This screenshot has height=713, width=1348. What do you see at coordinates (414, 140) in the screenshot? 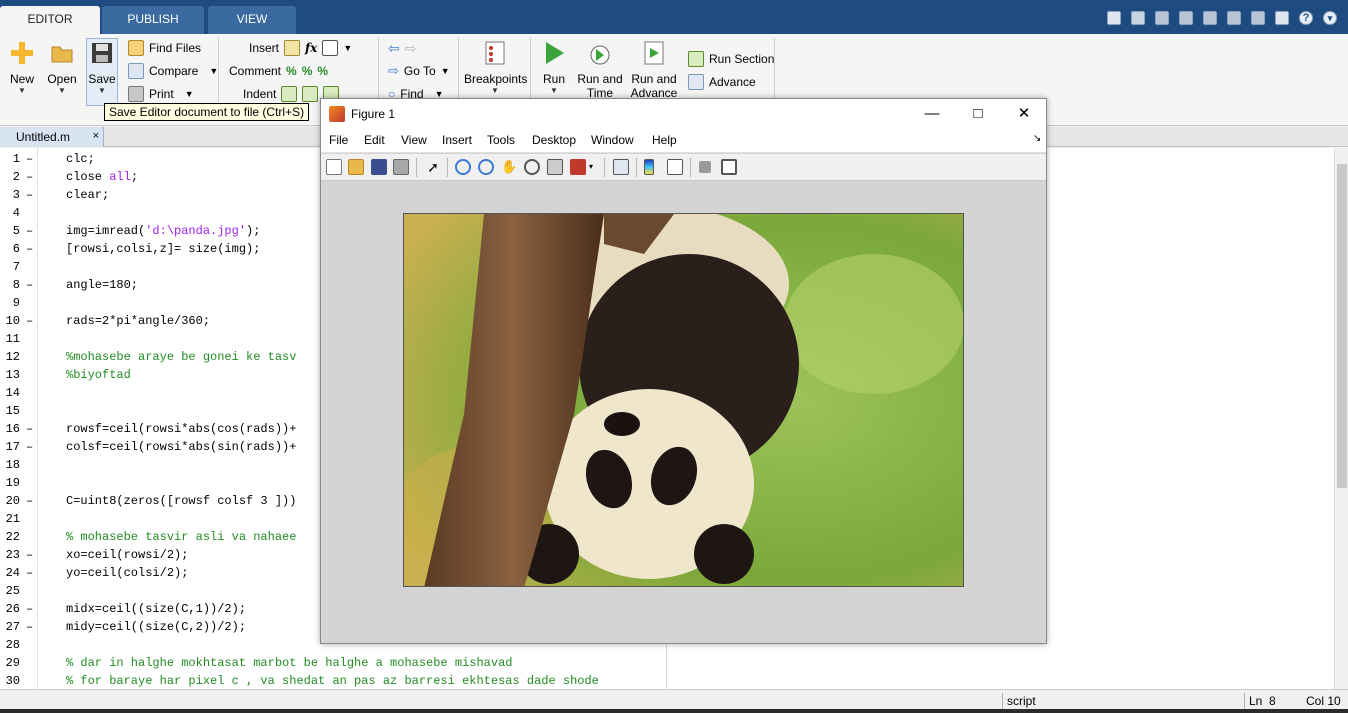
I see `menu-view: View` at bounding box center [414, 140].